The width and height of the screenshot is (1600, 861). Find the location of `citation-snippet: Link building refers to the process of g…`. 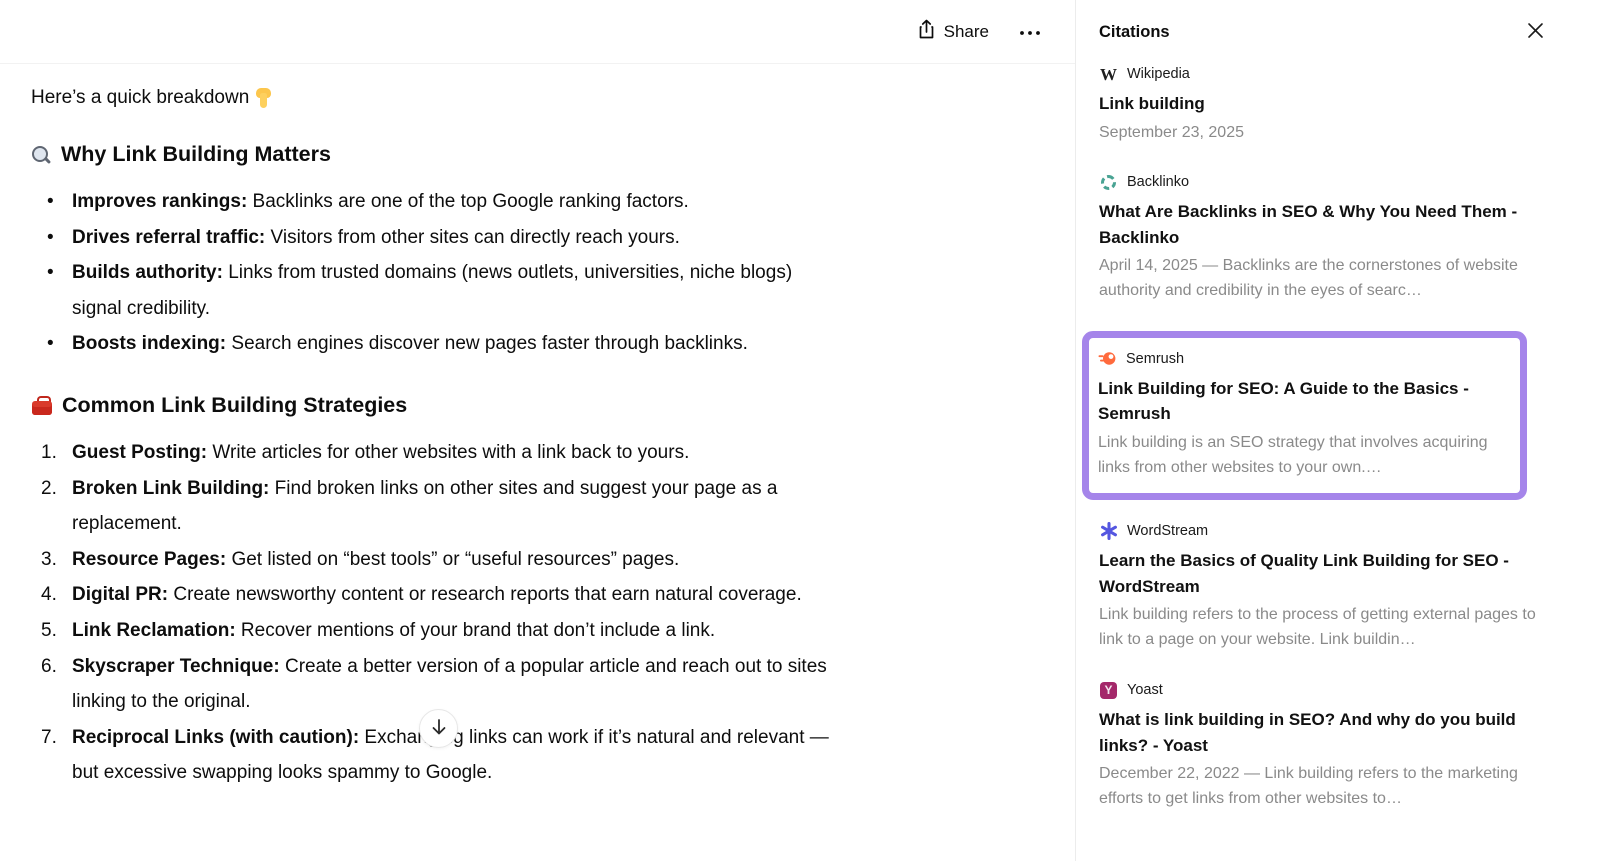

citation-snippet: Link building refers to the process of g… is located at coordinates (1317, 627).